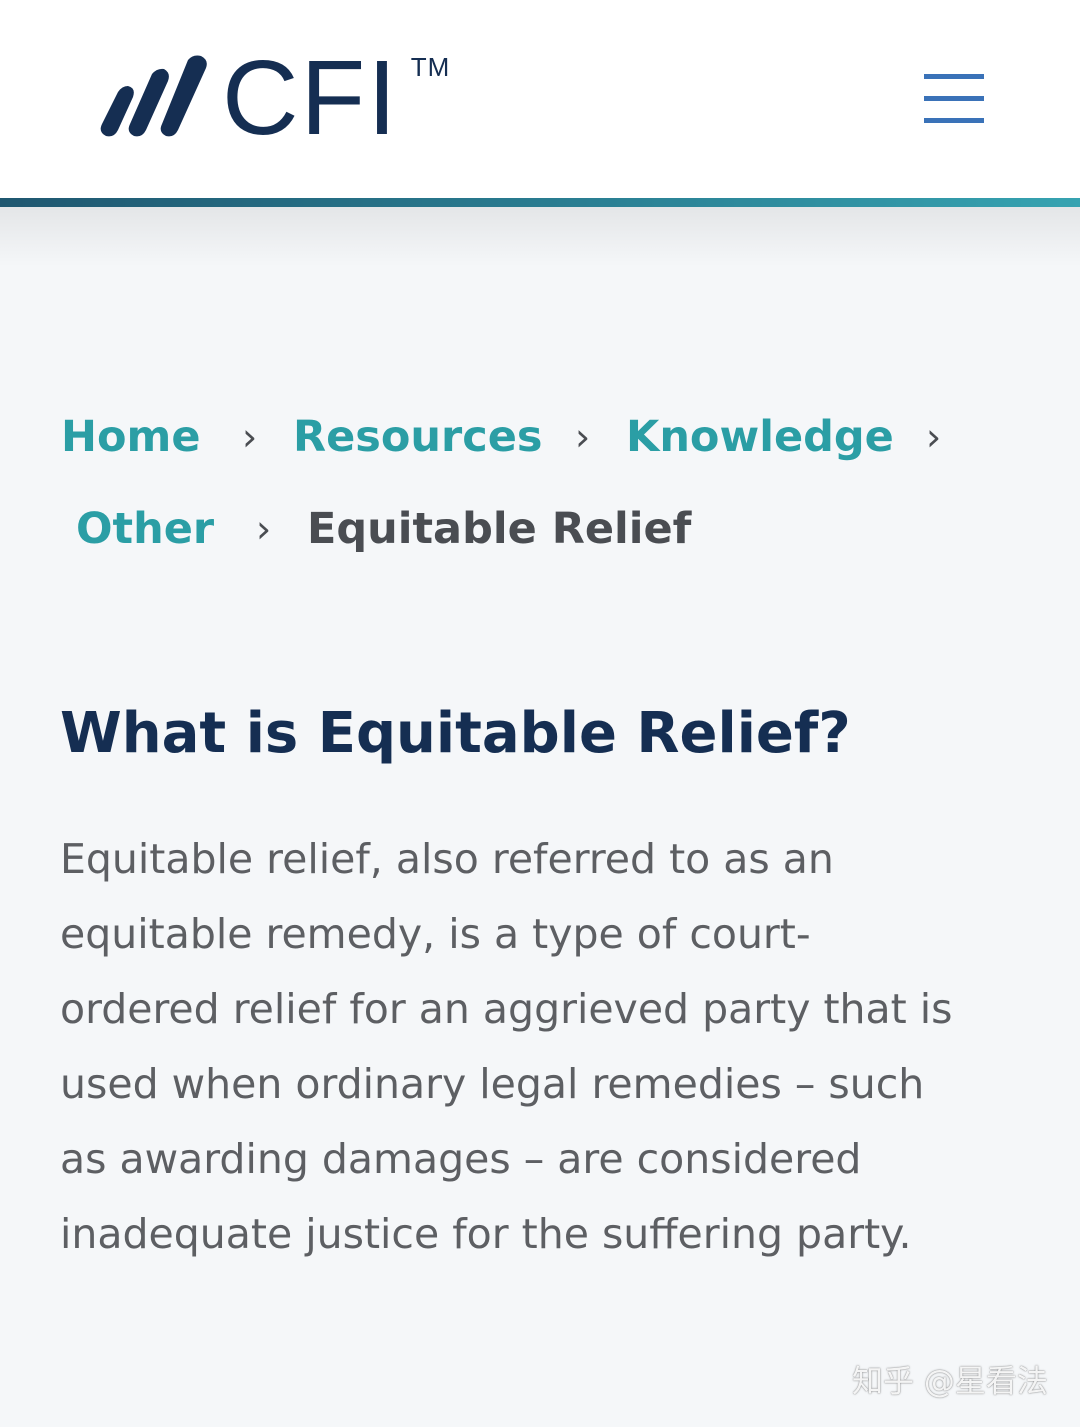 This screenshot has width=1080, height=1427. I want to click on breadcrumb-knowledge-link: Knowledge, so click(760, 437).